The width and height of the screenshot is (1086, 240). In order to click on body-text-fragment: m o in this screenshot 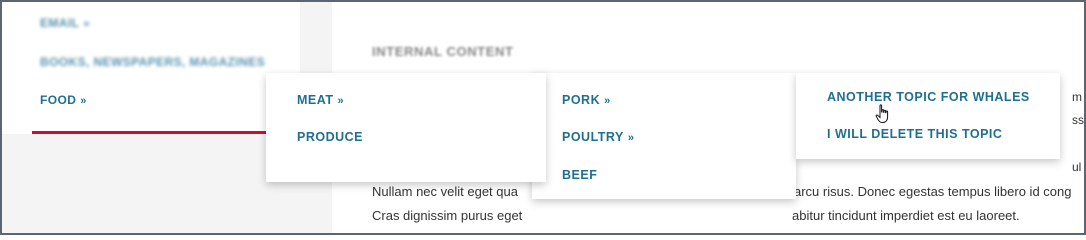, I will do `click(1078, 97)`.